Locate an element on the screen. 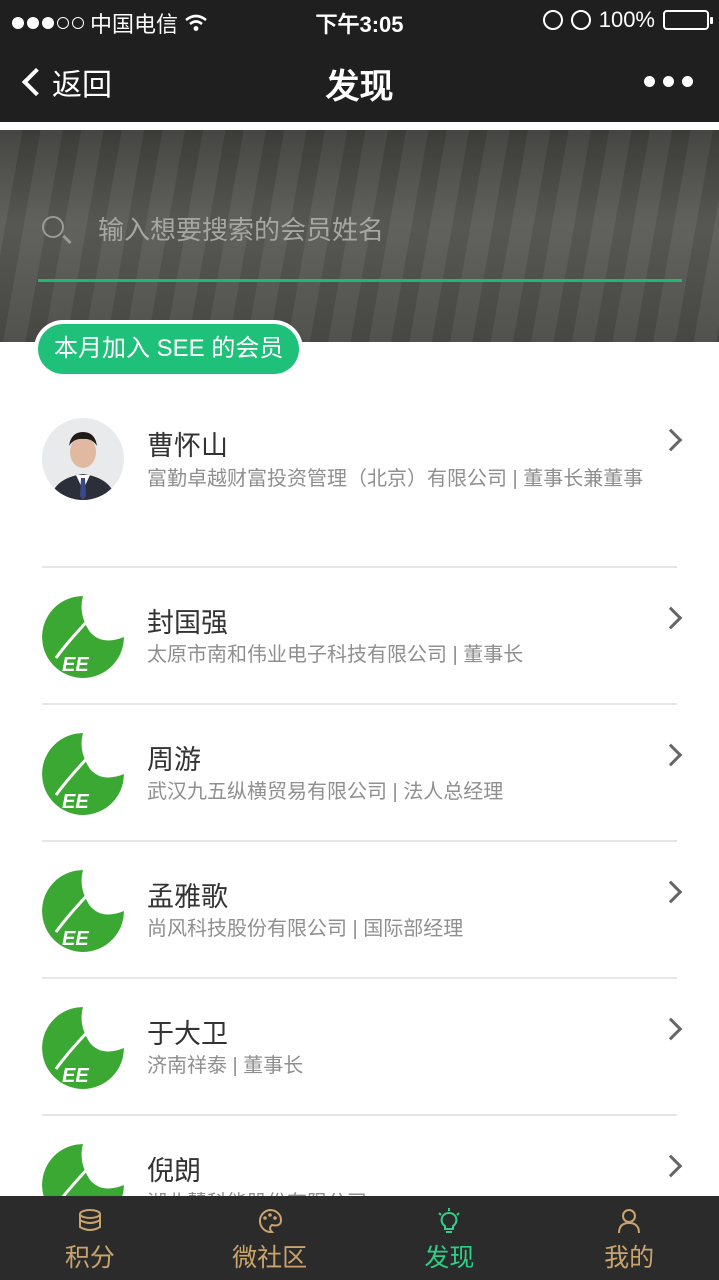 The height and width of the screenshot is (1280, 719). member-company: 太原市南和伟业电子科技有限公司 | 董事长 is located at coordinates (335, 655).